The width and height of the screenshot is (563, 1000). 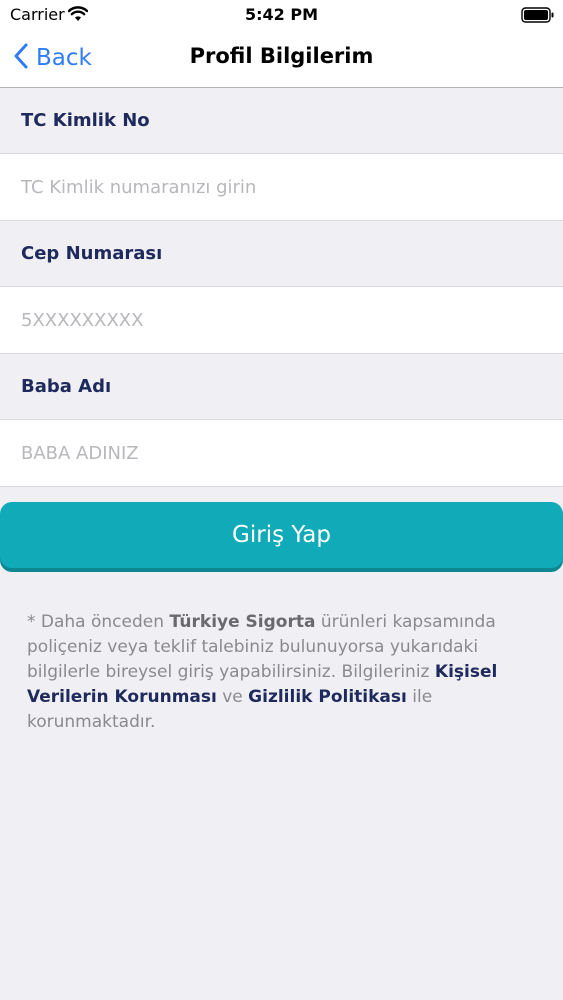 I want to click on battery-icon, so click(x=538, y=17).